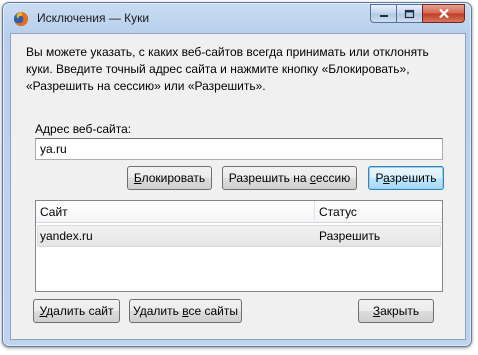  I want to click on table-row: yandex.ru Разрешить, so click(239, 236).